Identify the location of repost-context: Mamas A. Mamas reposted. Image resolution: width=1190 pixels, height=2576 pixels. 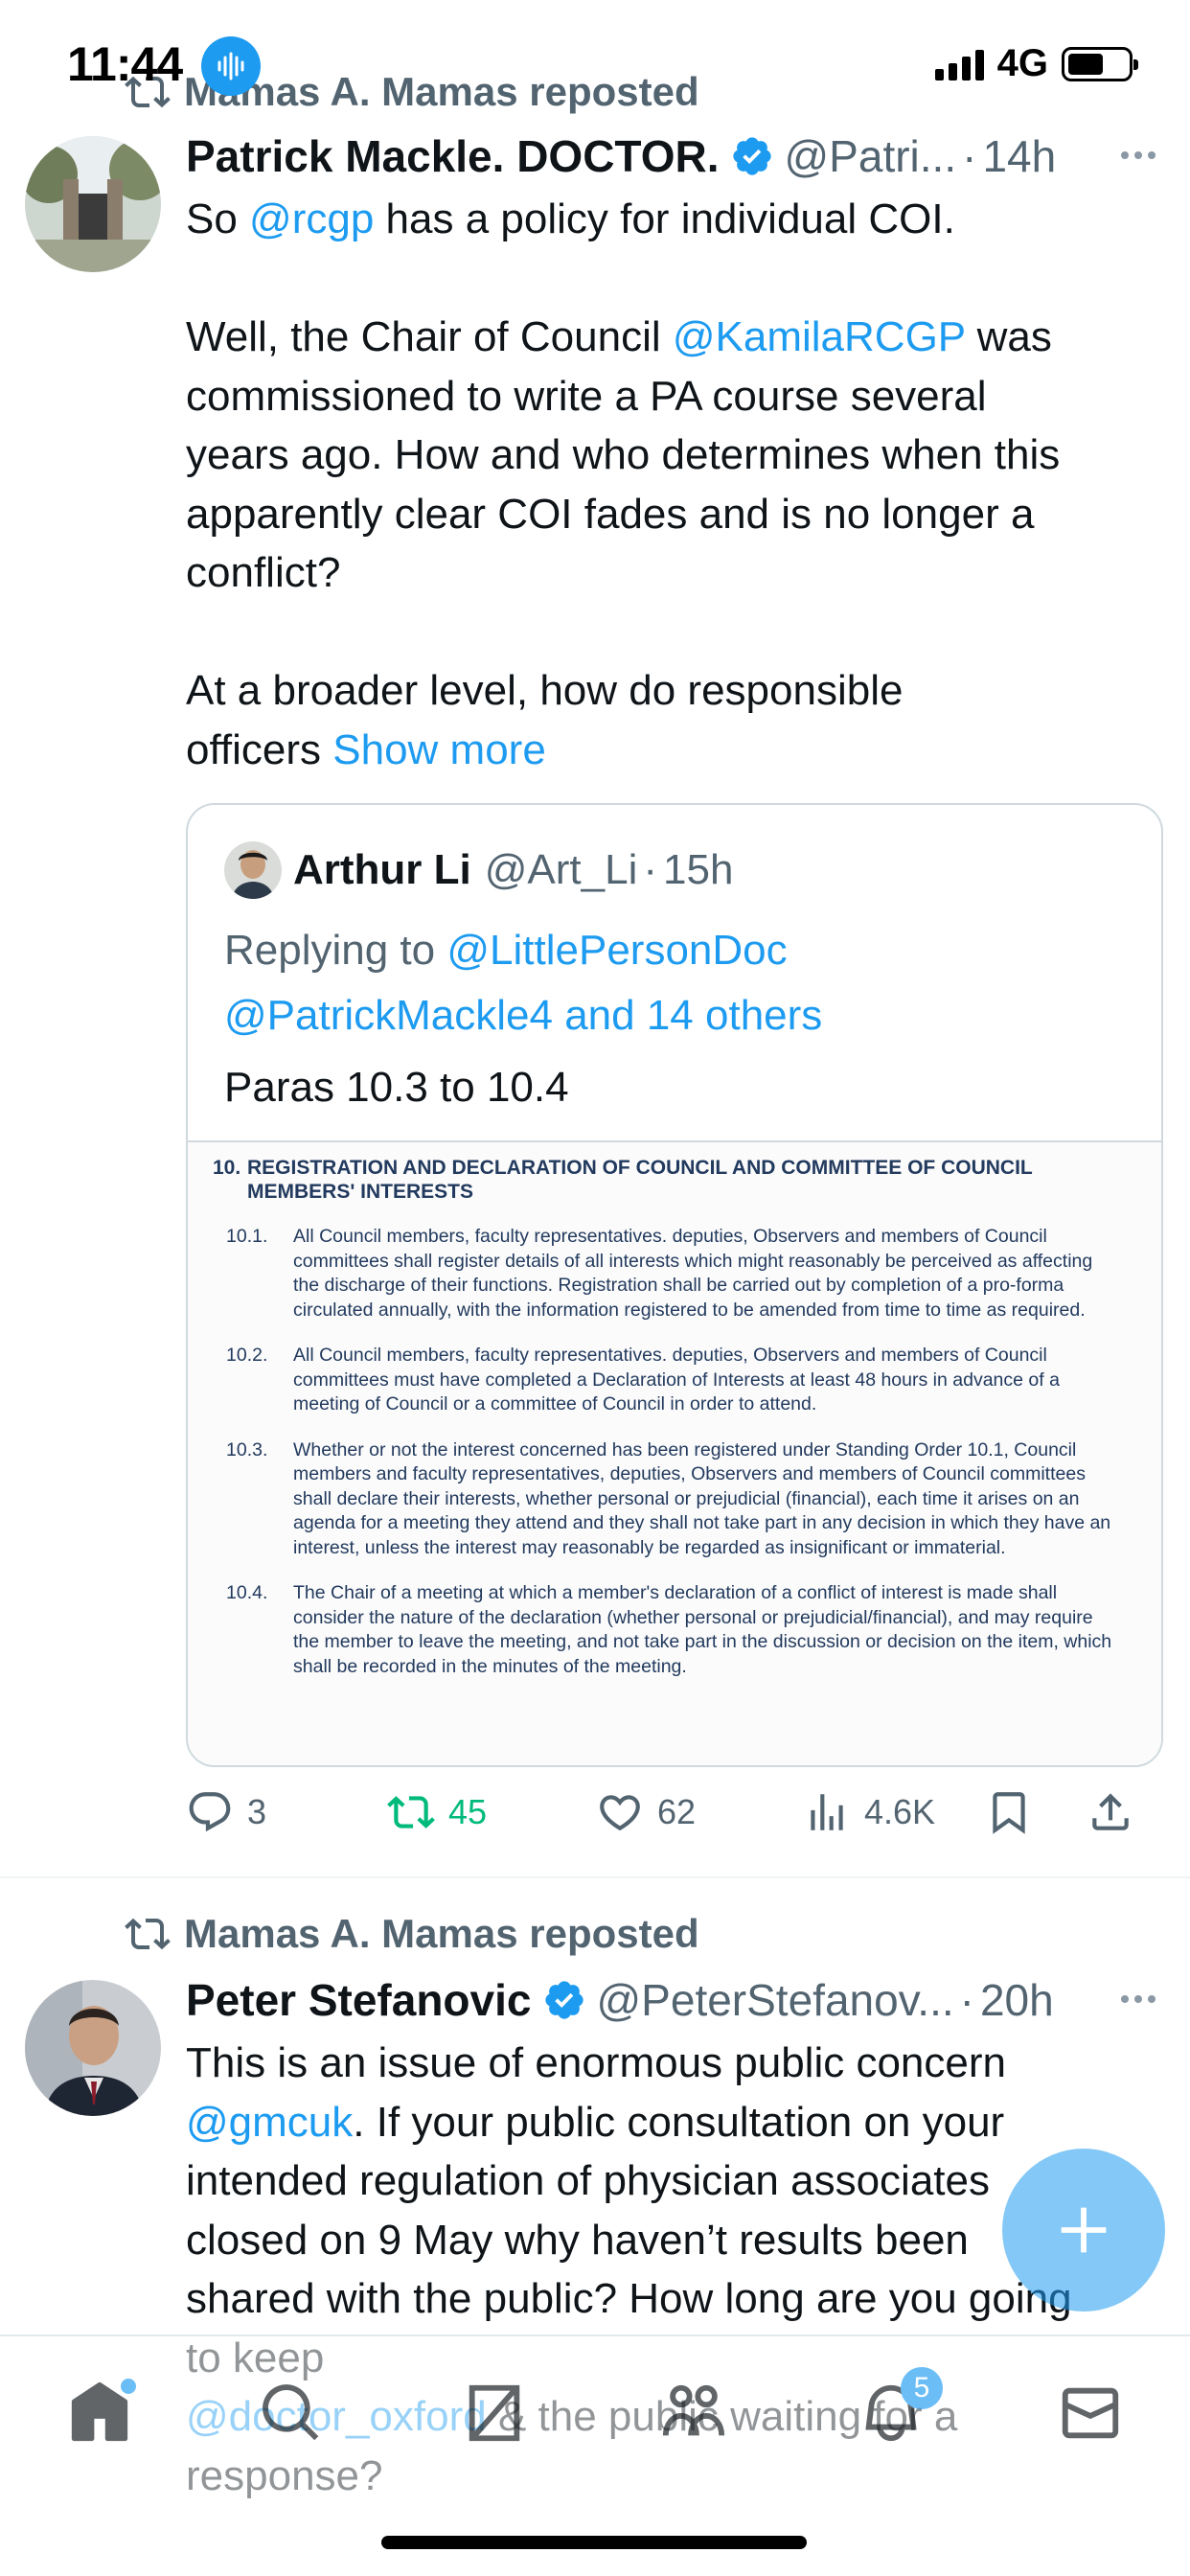
(412, 1934).